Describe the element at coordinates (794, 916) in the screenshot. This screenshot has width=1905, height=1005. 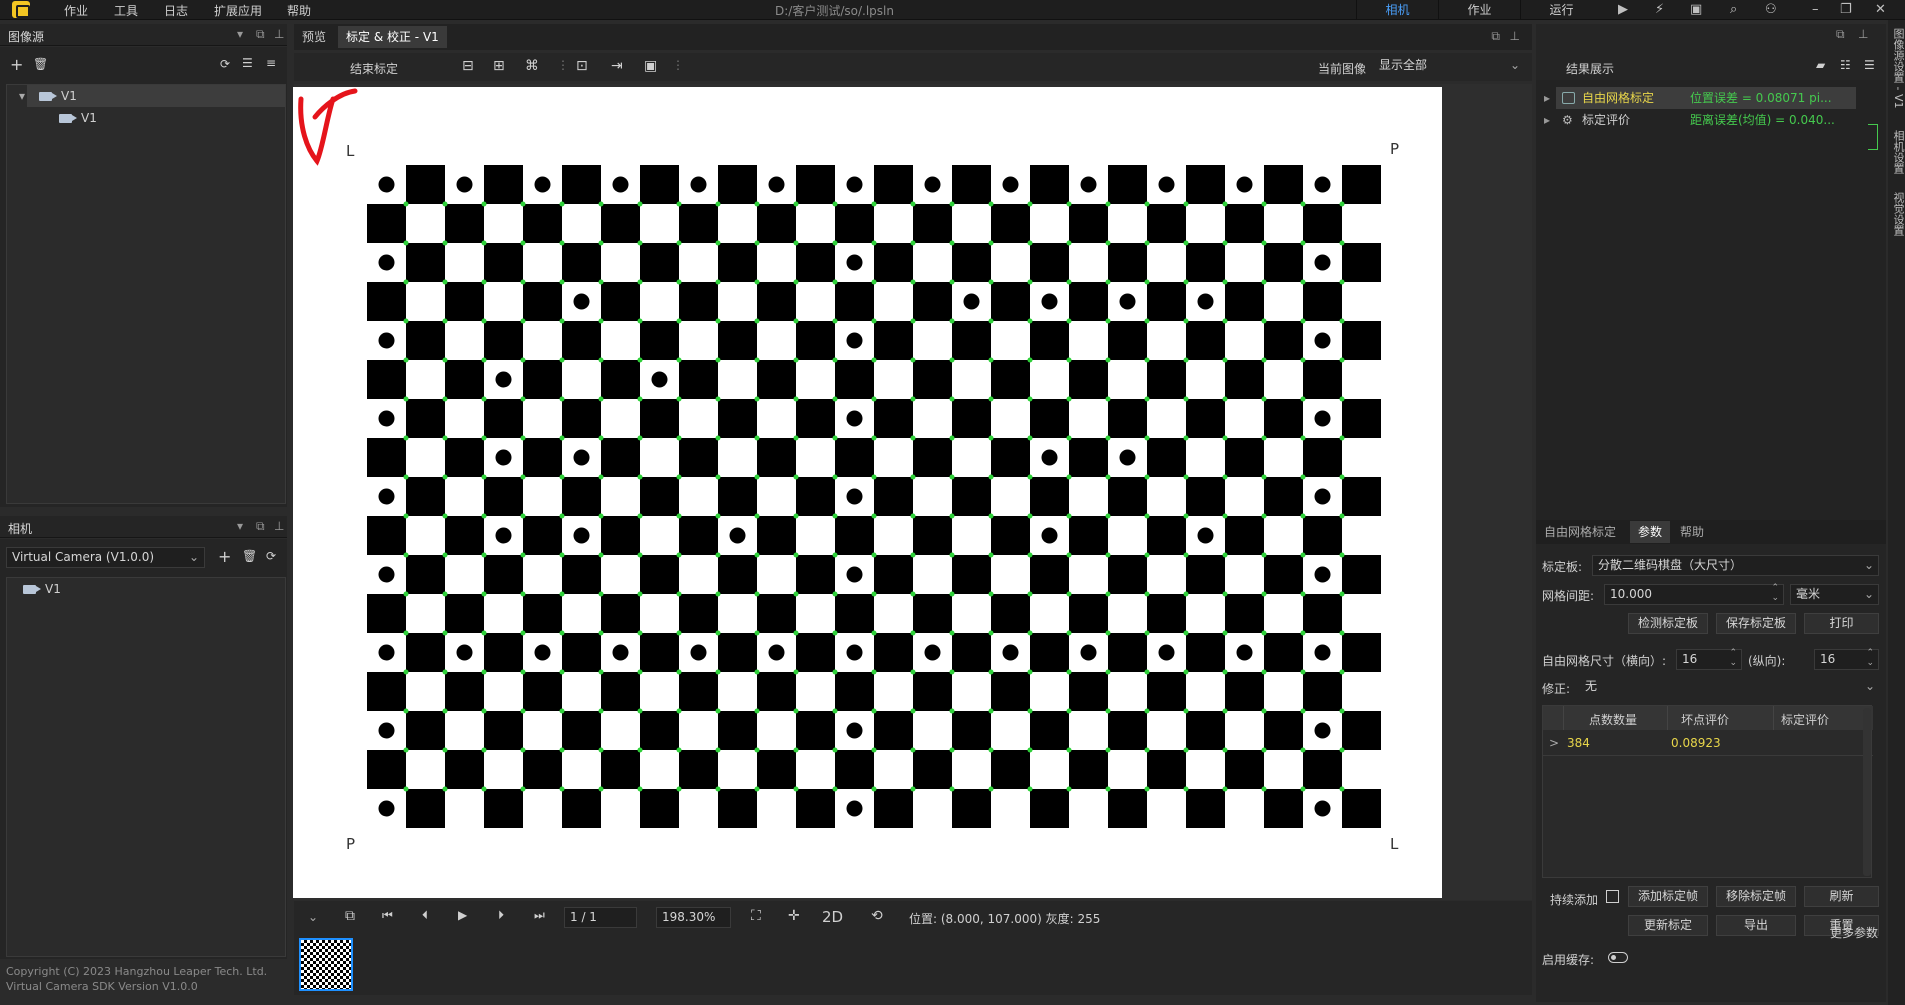
I see `crosshair-icon: ✛` at that location.